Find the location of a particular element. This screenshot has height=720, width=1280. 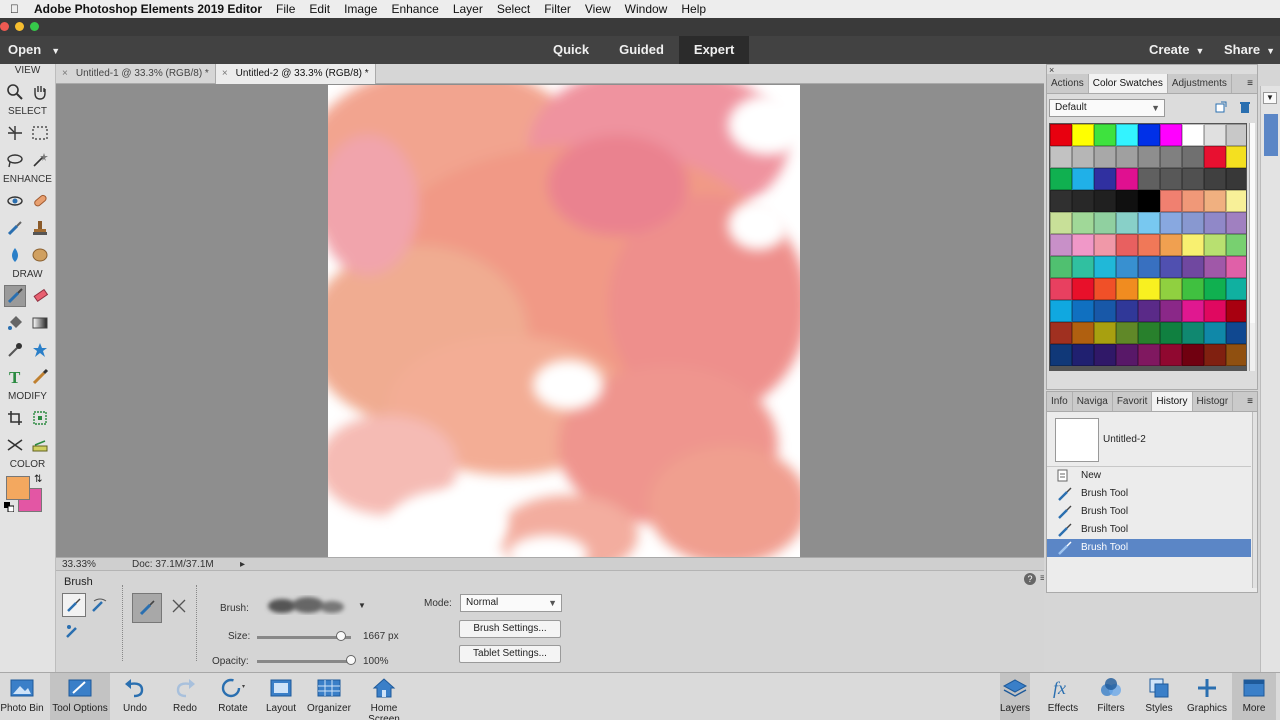

swatch-preset-select: Default ▼ is located at coordinates (1107, 108).